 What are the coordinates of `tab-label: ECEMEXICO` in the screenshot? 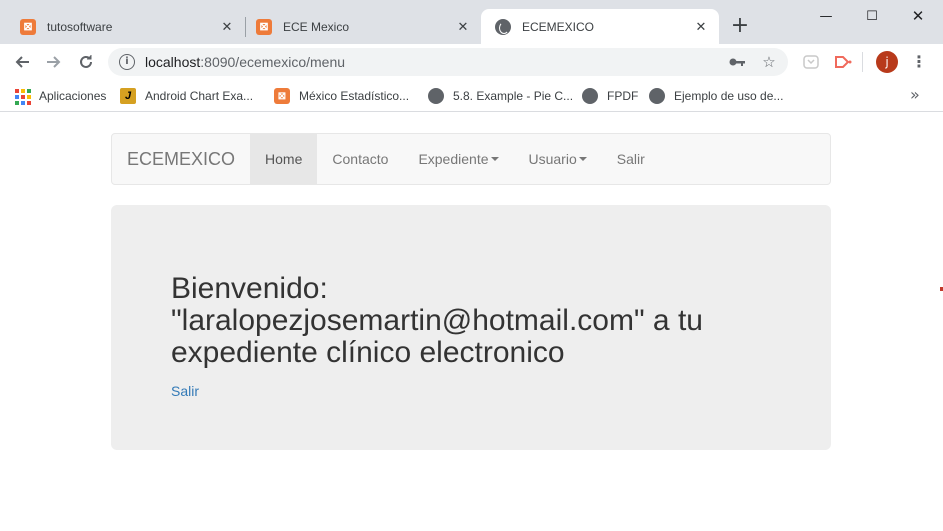 It's located at (558, 26).